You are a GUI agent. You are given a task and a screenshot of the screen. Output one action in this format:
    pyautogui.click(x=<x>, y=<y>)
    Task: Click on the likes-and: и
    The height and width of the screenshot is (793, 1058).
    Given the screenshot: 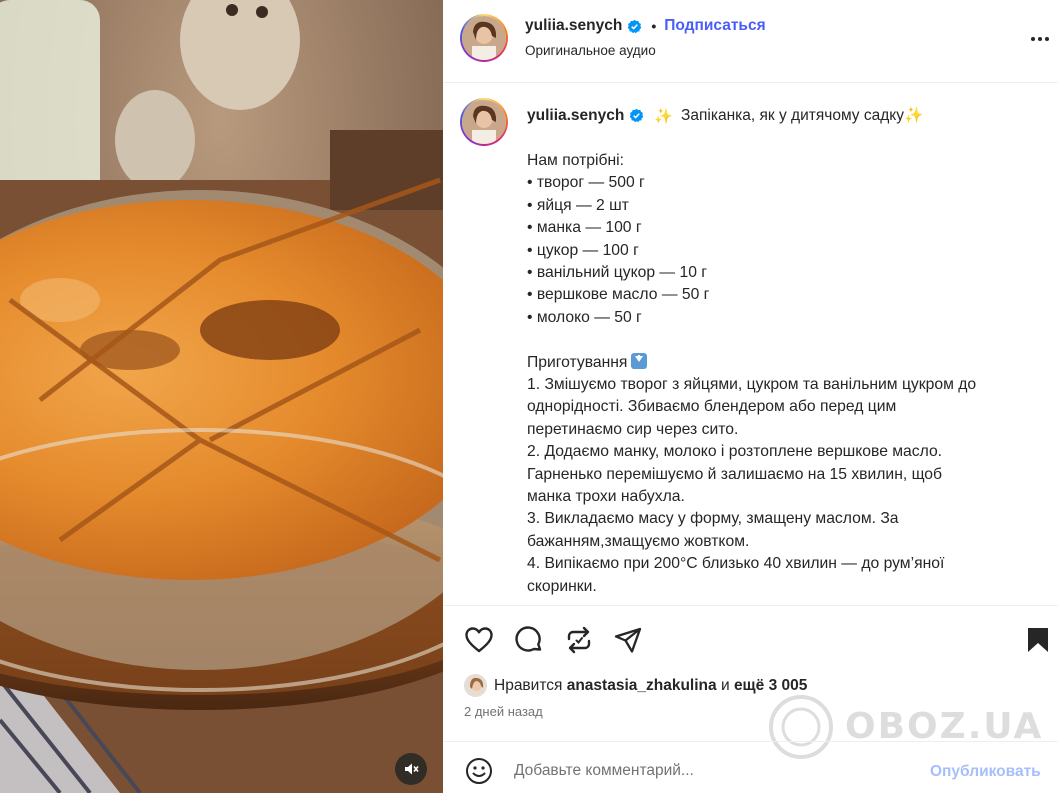 What is the action you would take?
    pyautogui.click(x=725, y=685)
    